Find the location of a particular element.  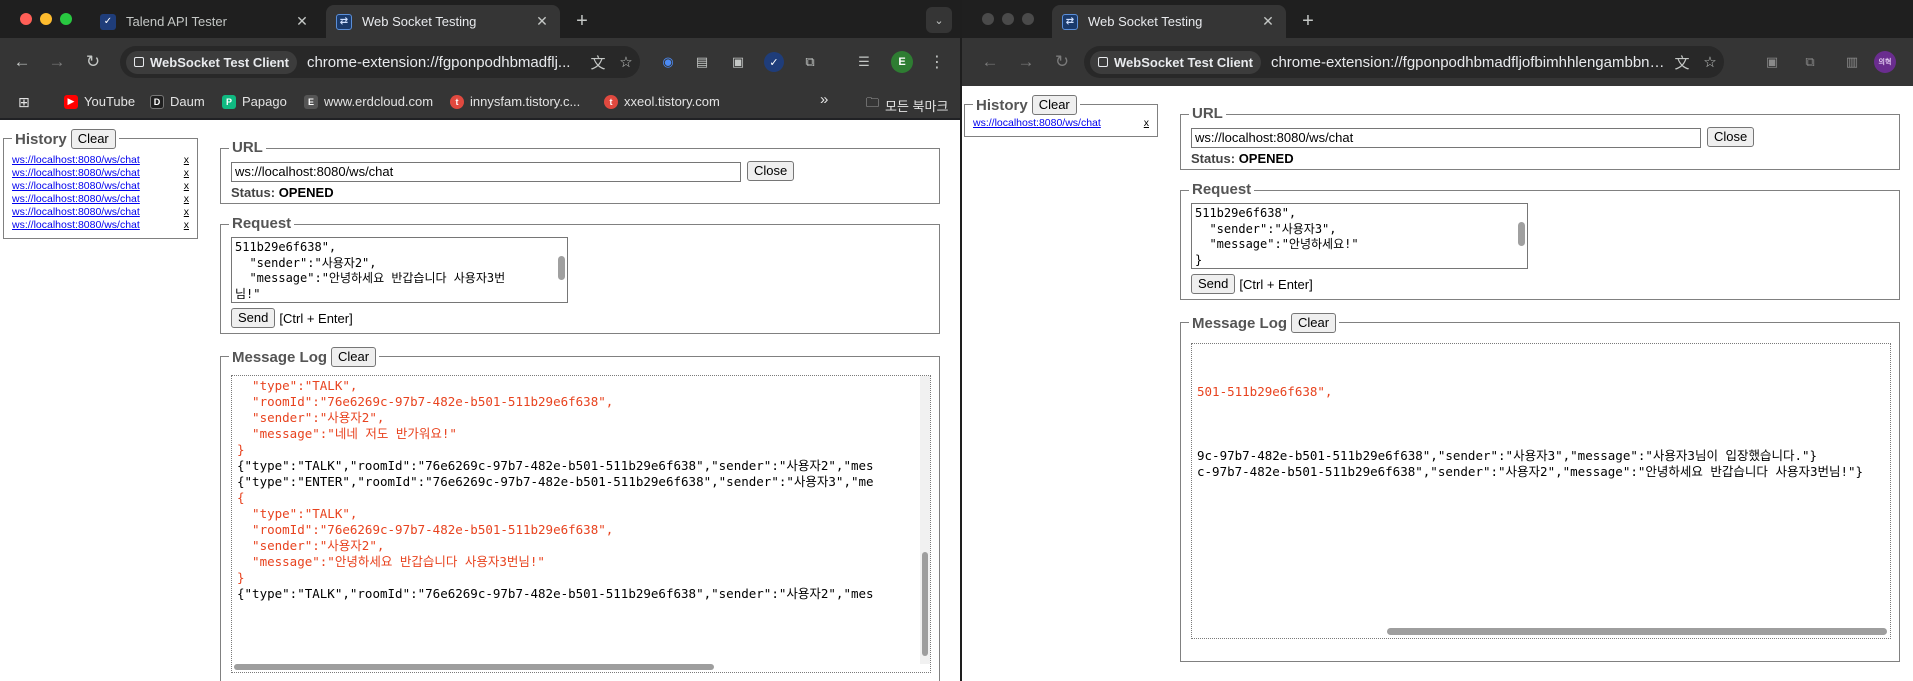

log-line: 501-511b29e6f638", is located at coordinates (1265, 391).